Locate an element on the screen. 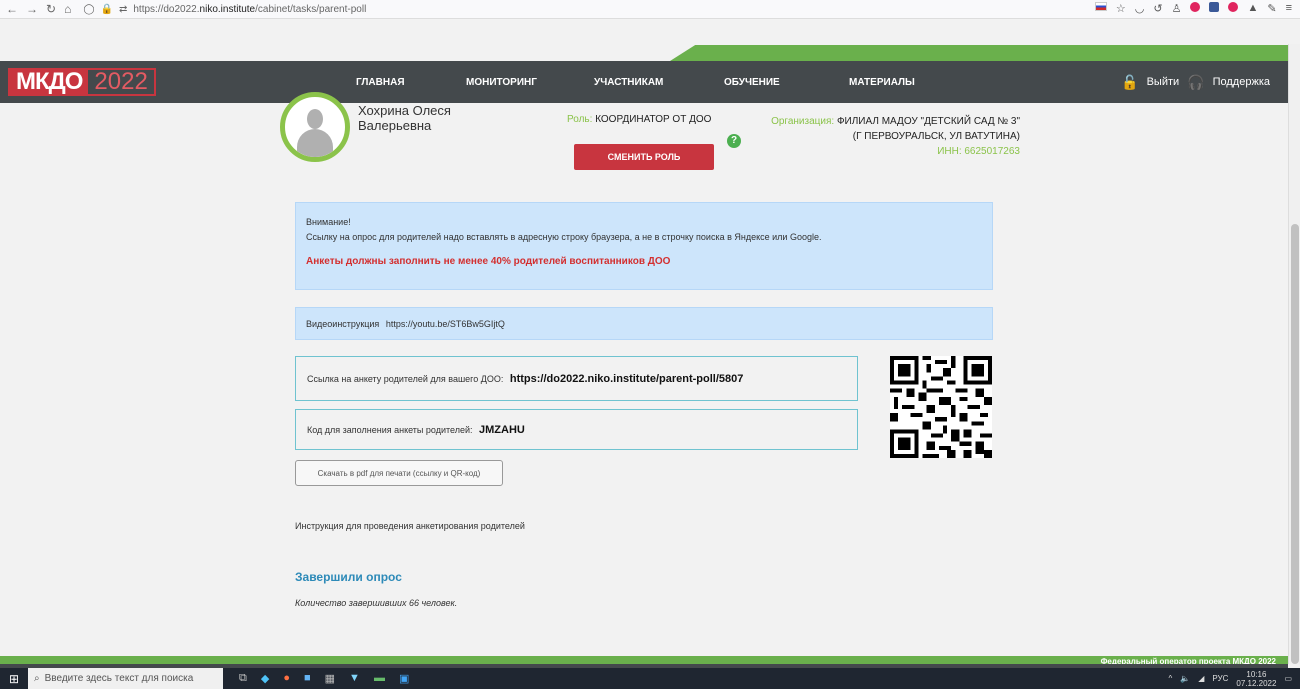 Image resolution: width=1300 pixels, height=689 pixels. menu-item-participants: УЧАСТНИКАМ is located at coordinates (659, 82).